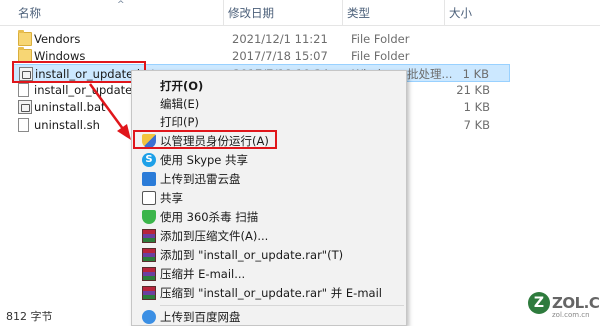  What do you see at coordinates (171, 198) in the screenshot?
I see `menu-item-label: 共享` at bounding box center [171, 198].